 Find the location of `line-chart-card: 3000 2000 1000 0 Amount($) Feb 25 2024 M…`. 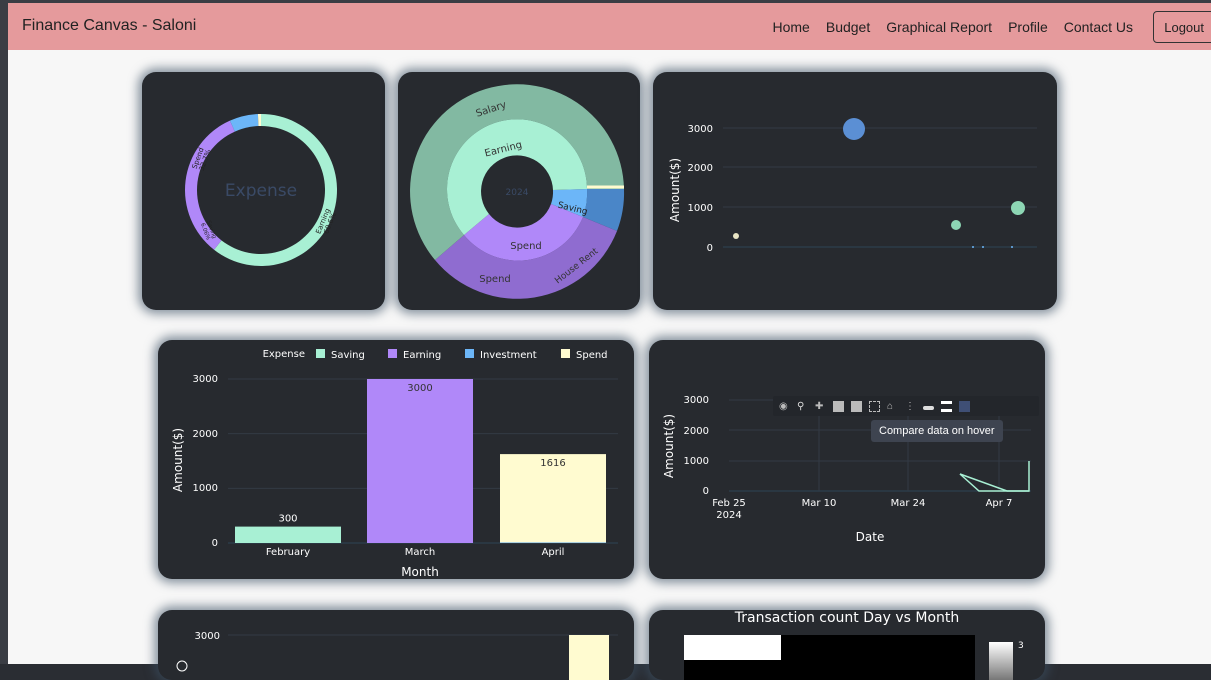

line-chart-card: 3000 2000 1000 0 Amount($) Feb 25 2024 M… is located at coordinates (847, 459).